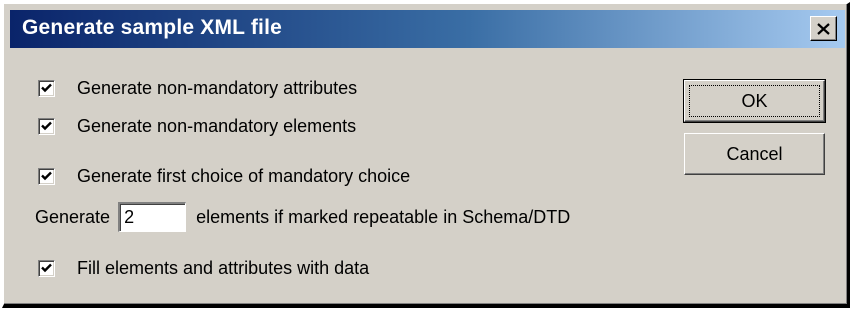  I want to click on checkbox-first-choice, so click(46, 176).